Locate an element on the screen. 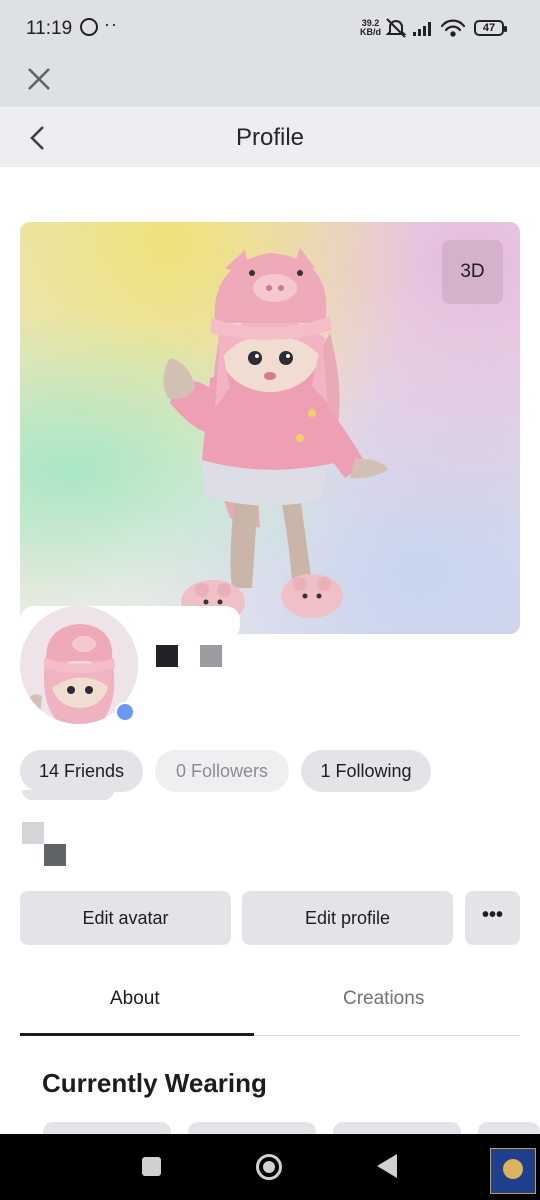  page-title: Profile is located at coordinates (270, 137).